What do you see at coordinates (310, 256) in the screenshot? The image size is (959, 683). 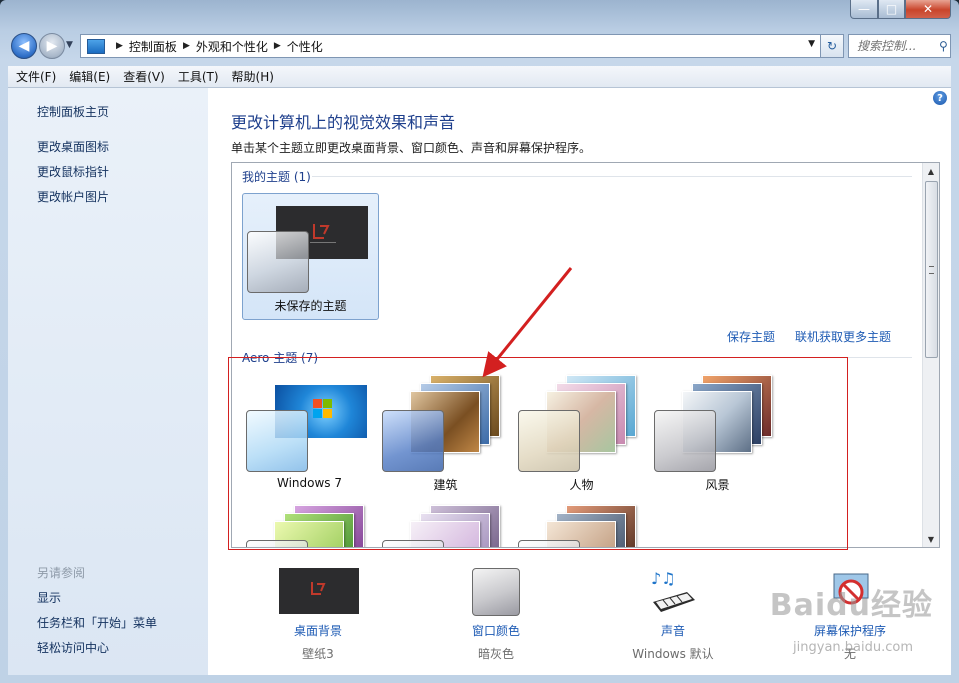 I see `theme-tile-unsaved: 未保存的主题` at bounding box center [310, 256].